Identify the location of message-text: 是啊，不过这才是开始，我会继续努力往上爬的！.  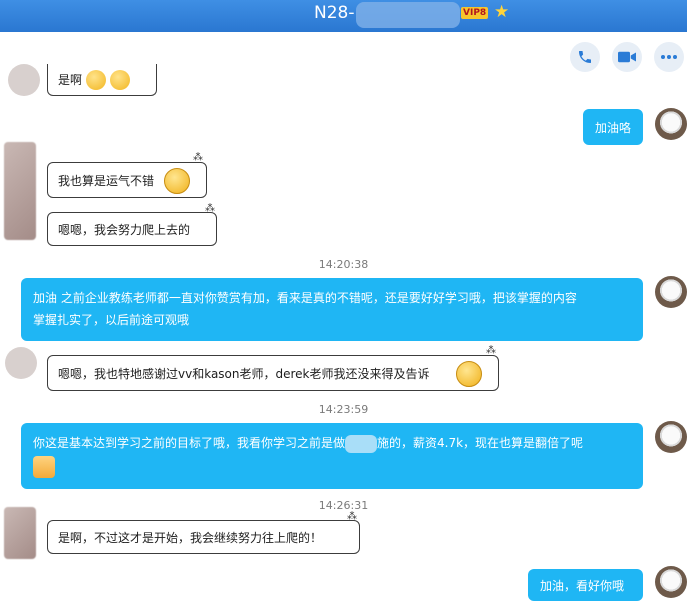
(190, 537).